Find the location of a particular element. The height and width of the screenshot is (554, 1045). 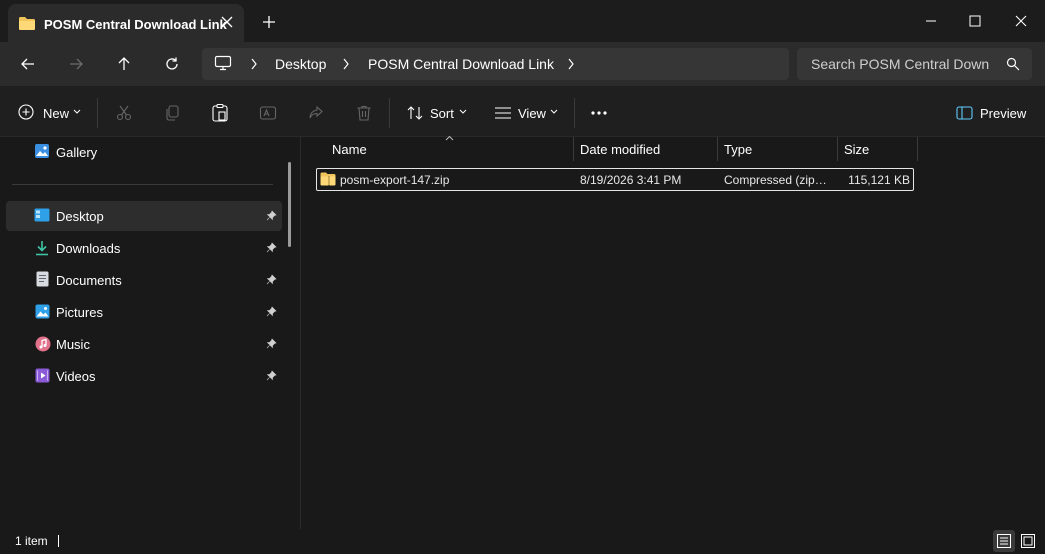

zip-folder-icon is located at coordinates (328, 179).